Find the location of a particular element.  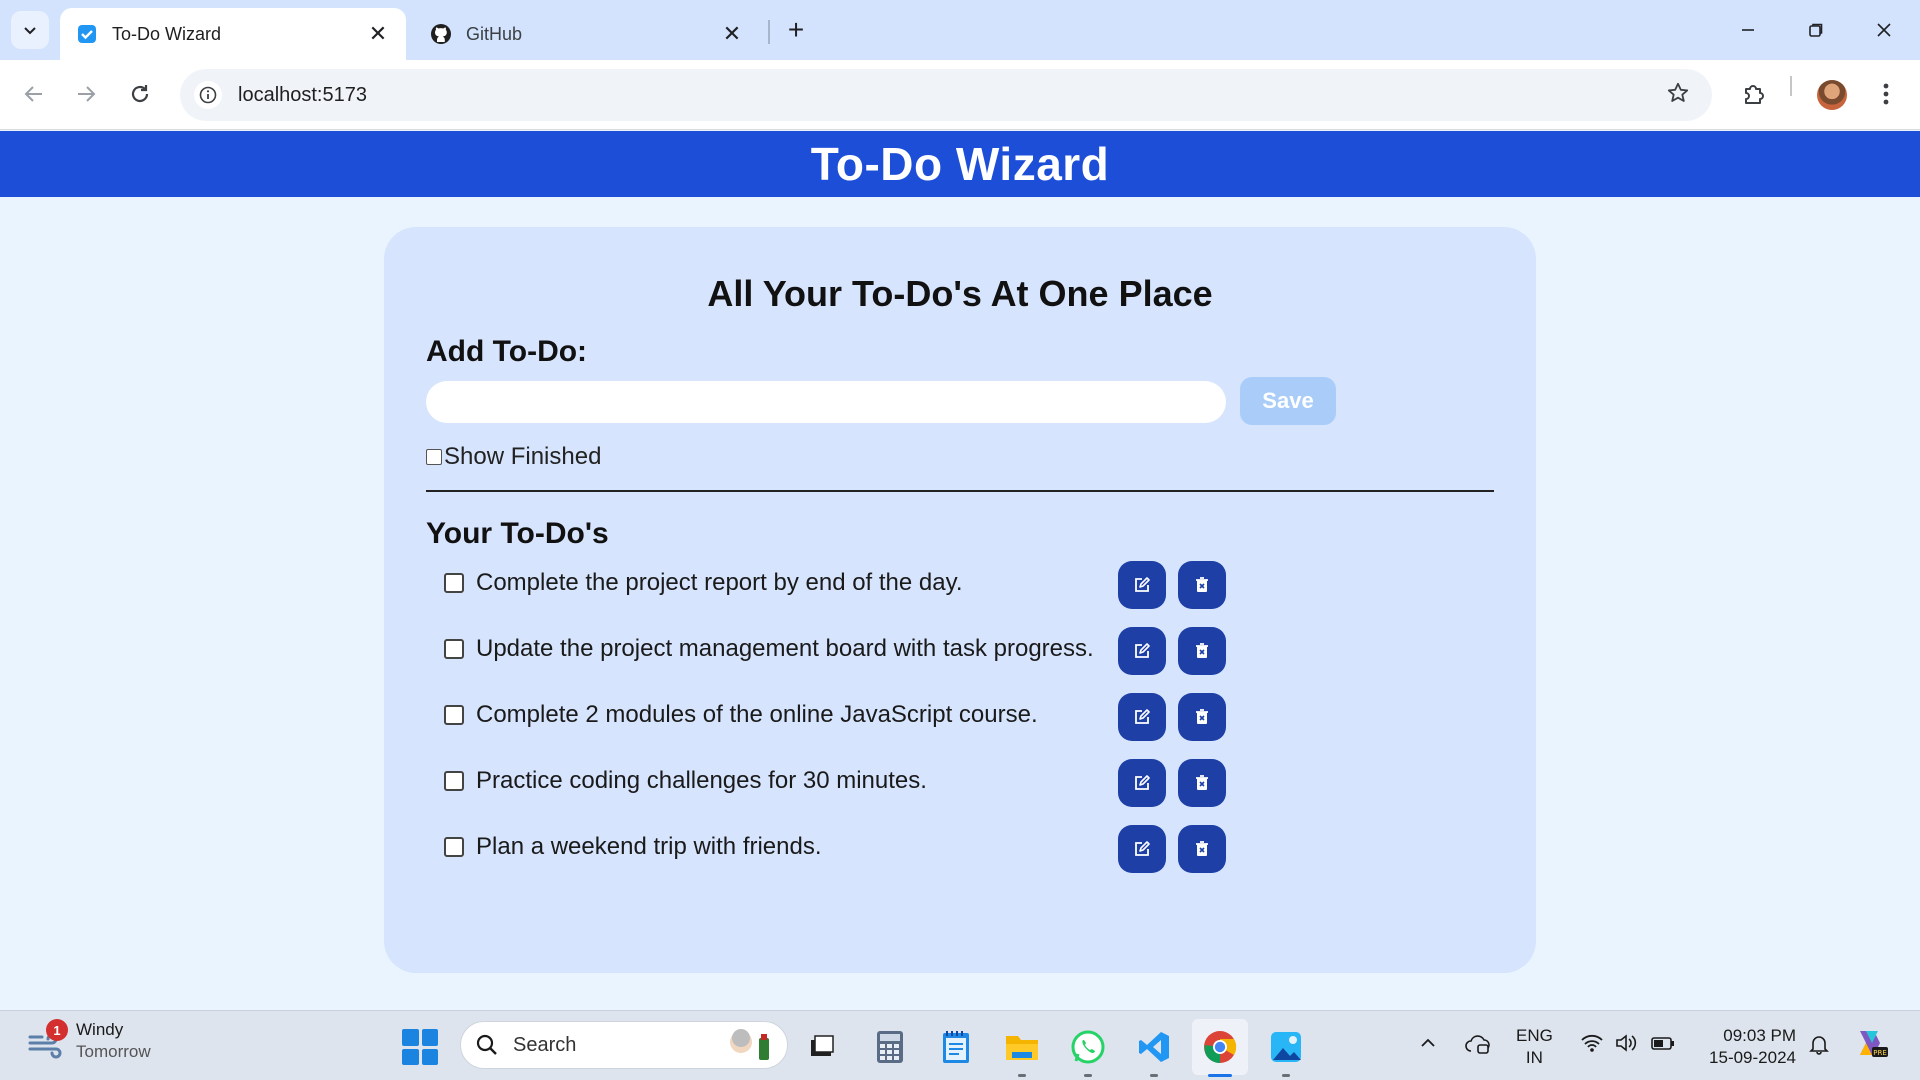

new-tab-plus-icon: + is located at coordinates (796, 30).